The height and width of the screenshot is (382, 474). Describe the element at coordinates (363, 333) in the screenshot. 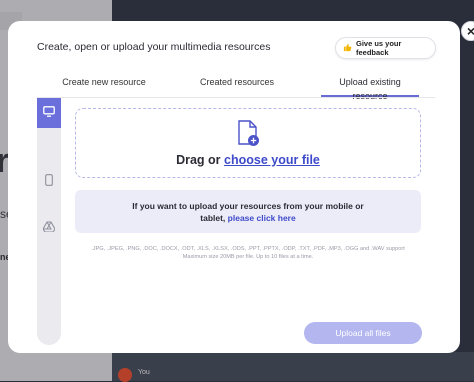

I see `upload-all-files-button: Upload all files` at that location.